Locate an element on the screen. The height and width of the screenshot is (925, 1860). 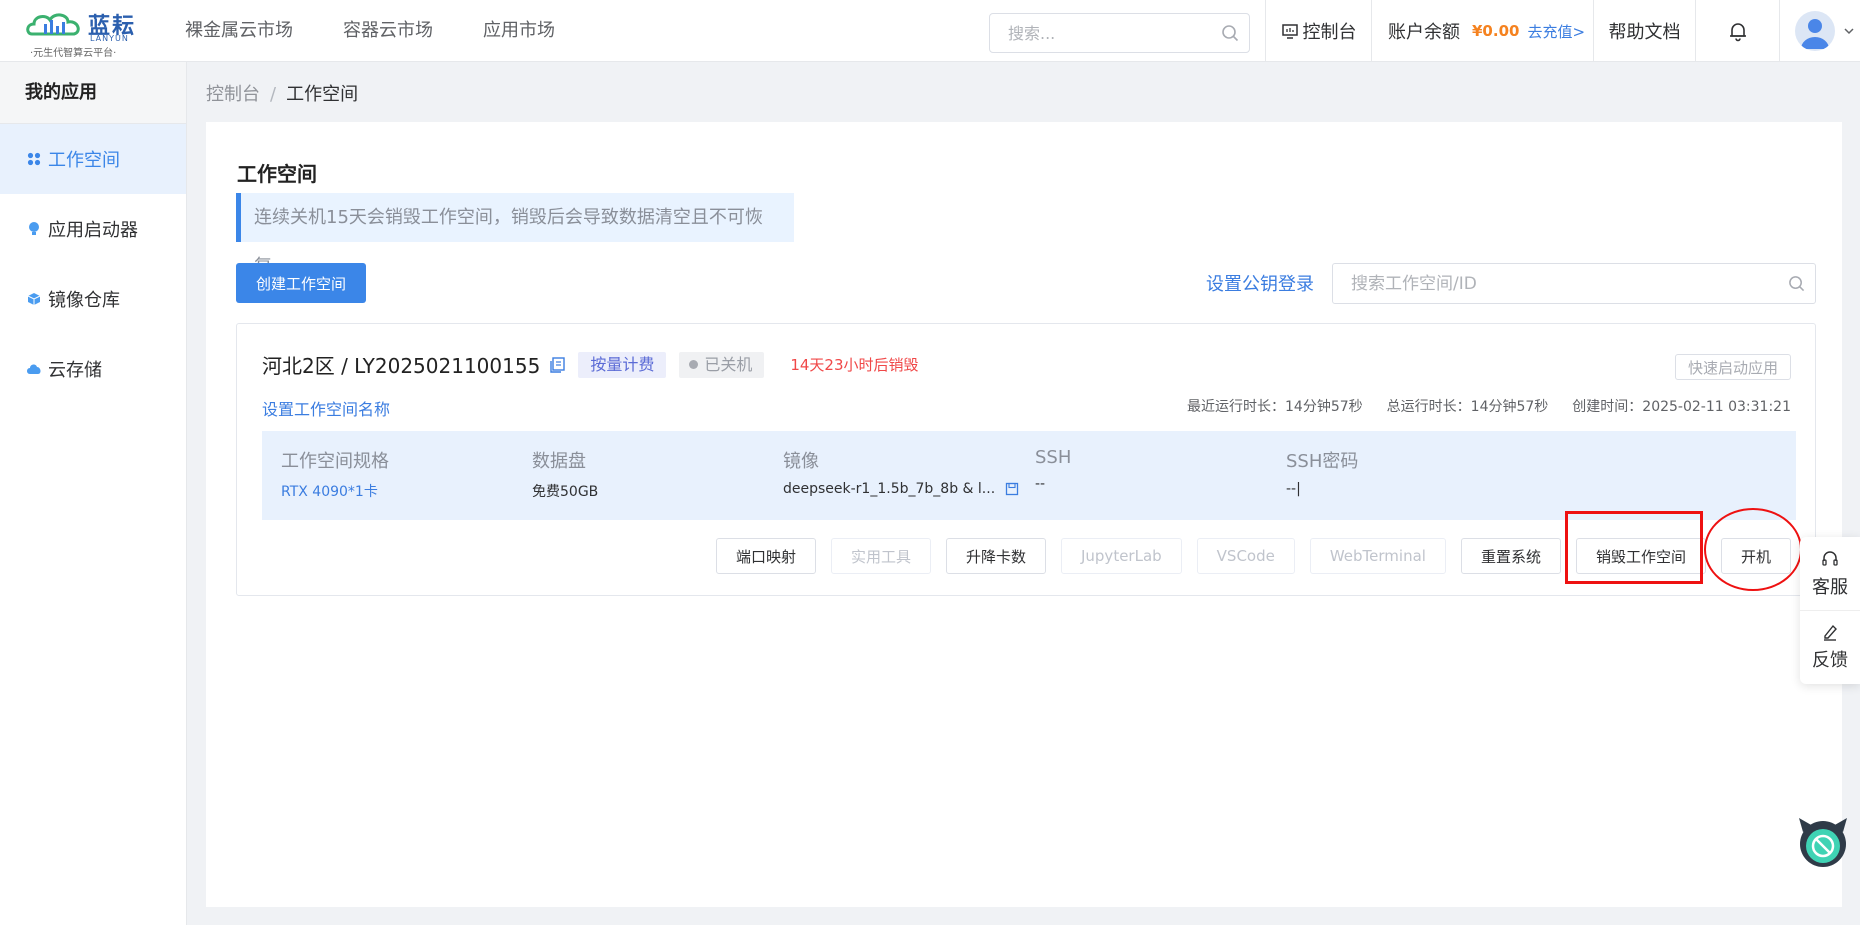
bulb-icon is located at coordinates (34, 229).